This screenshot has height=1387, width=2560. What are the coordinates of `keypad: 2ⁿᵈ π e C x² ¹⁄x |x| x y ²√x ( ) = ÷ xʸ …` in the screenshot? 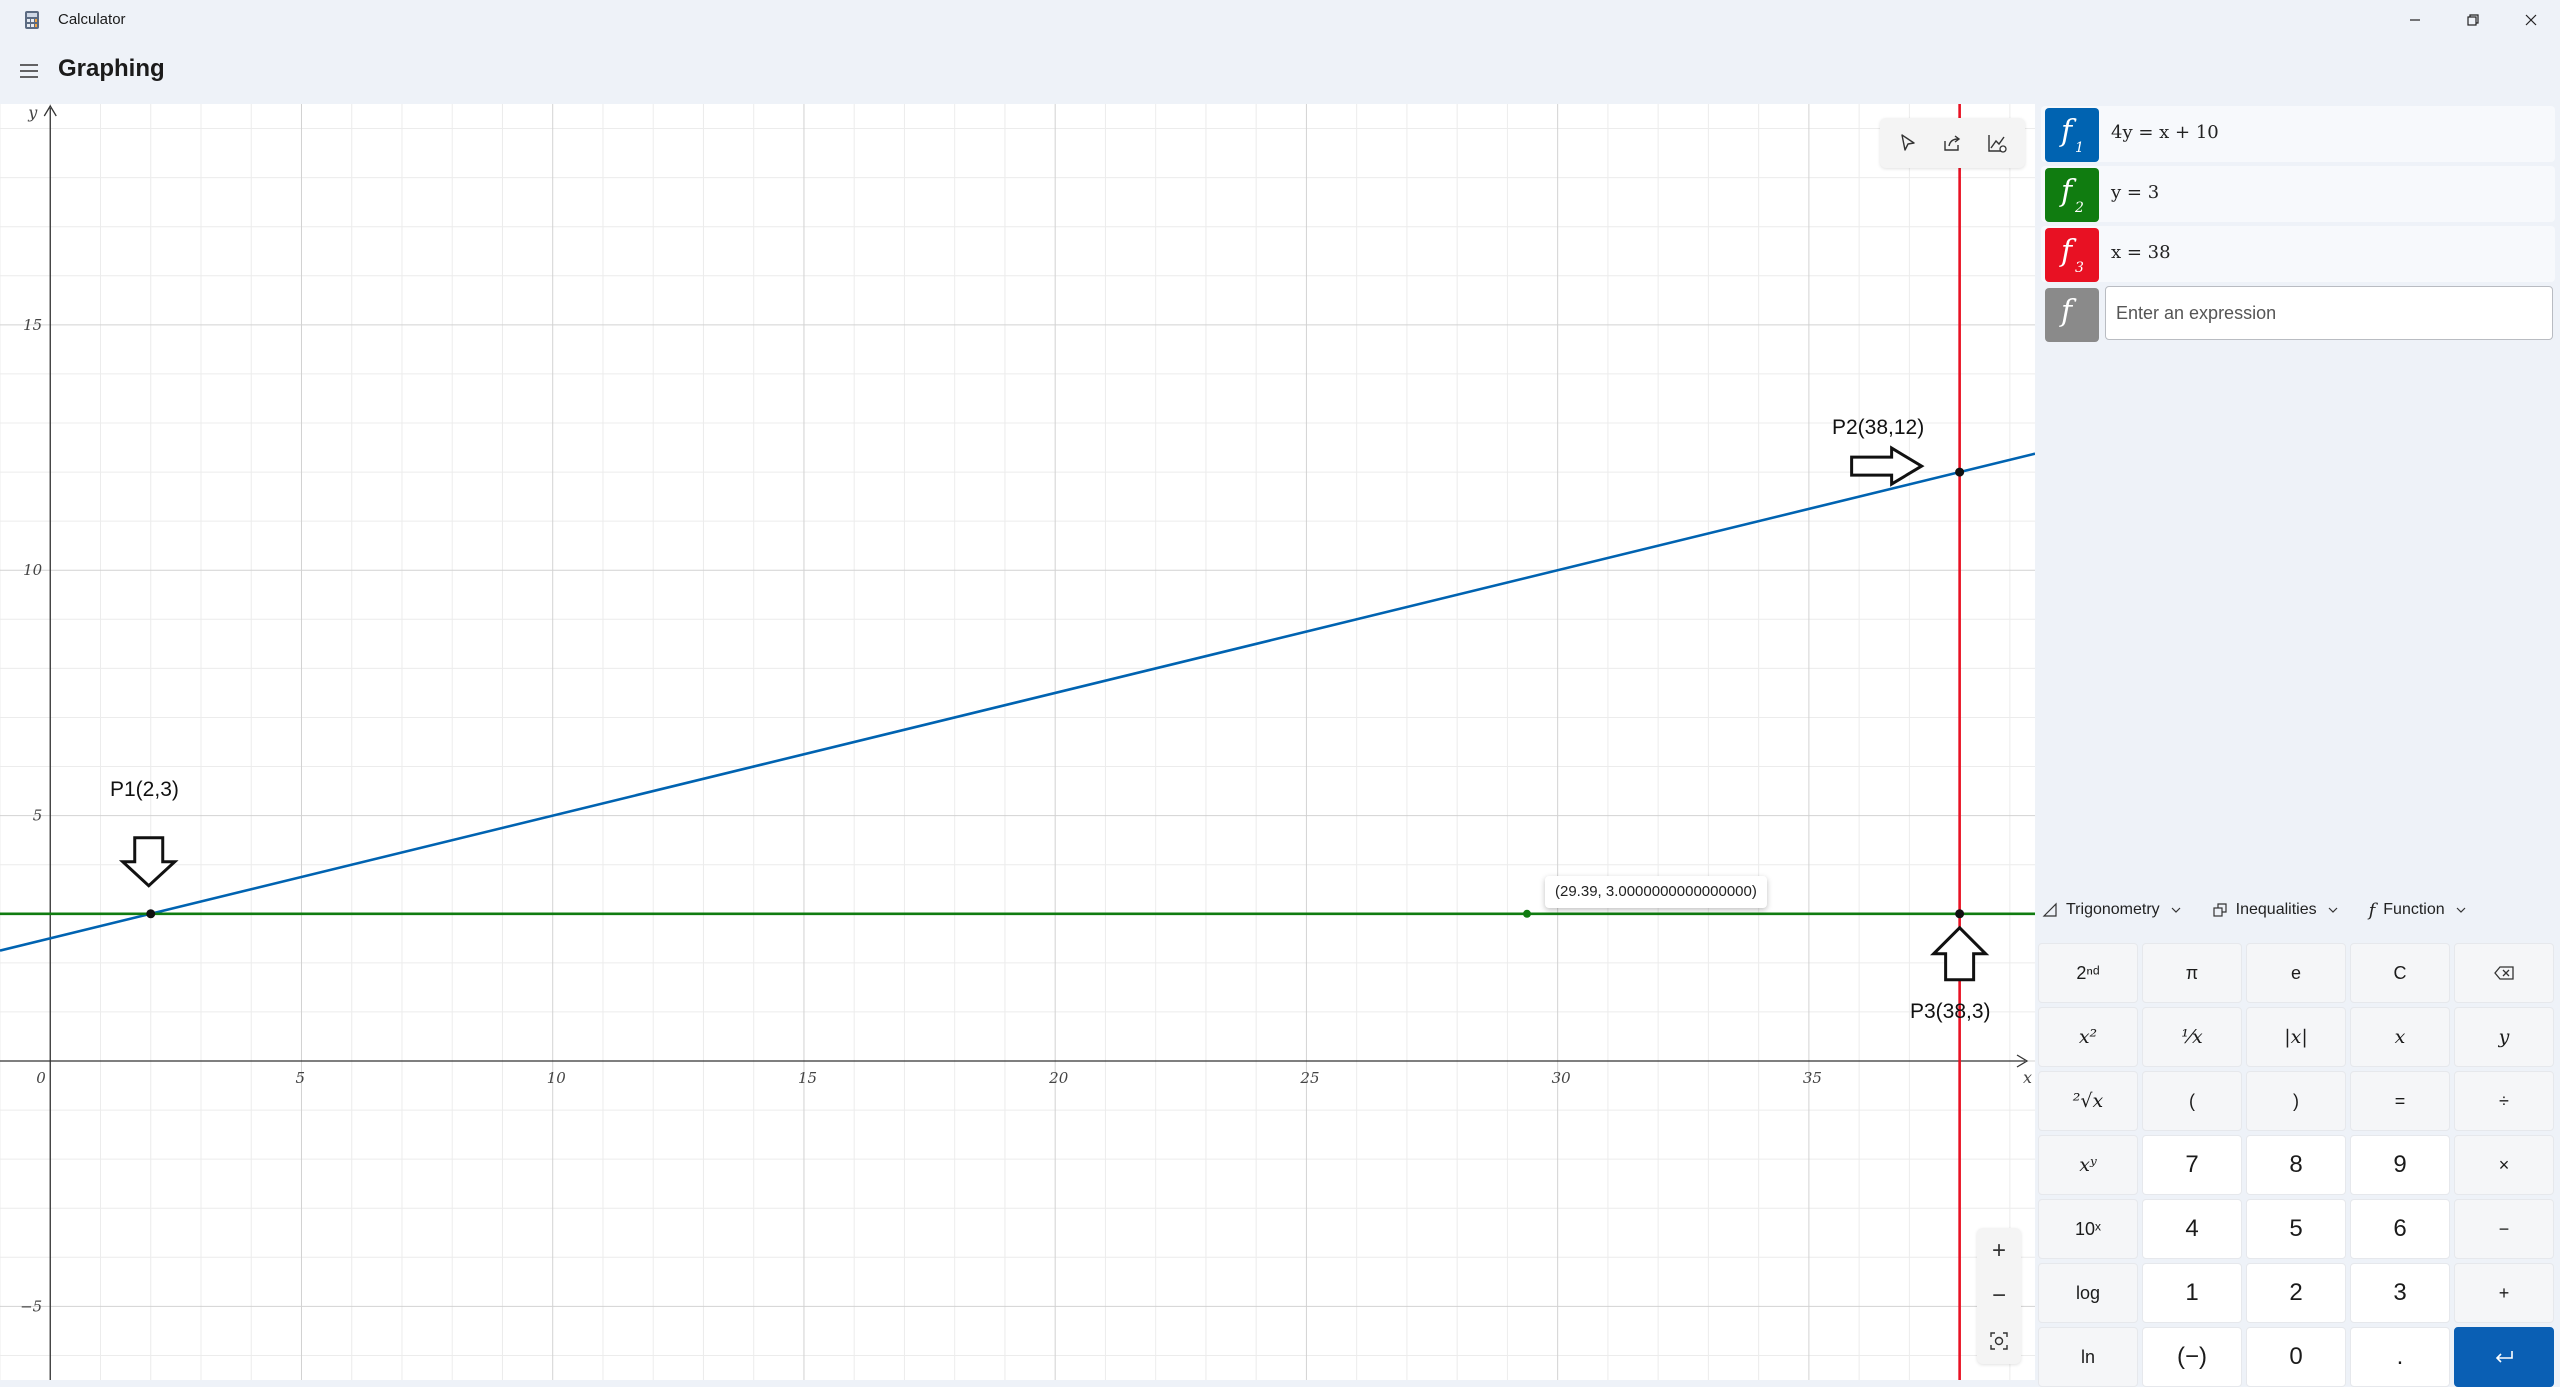 It's located at (2298, 1165).